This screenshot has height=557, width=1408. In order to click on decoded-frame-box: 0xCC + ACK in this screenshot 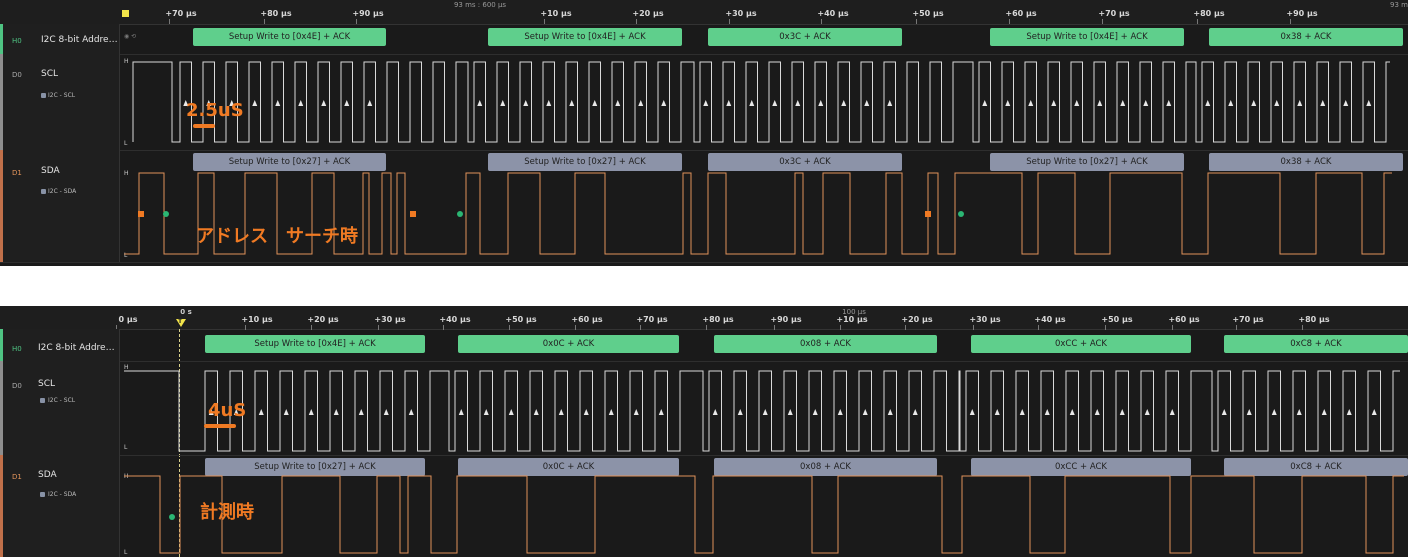, I will do `click(1081, 344)`.